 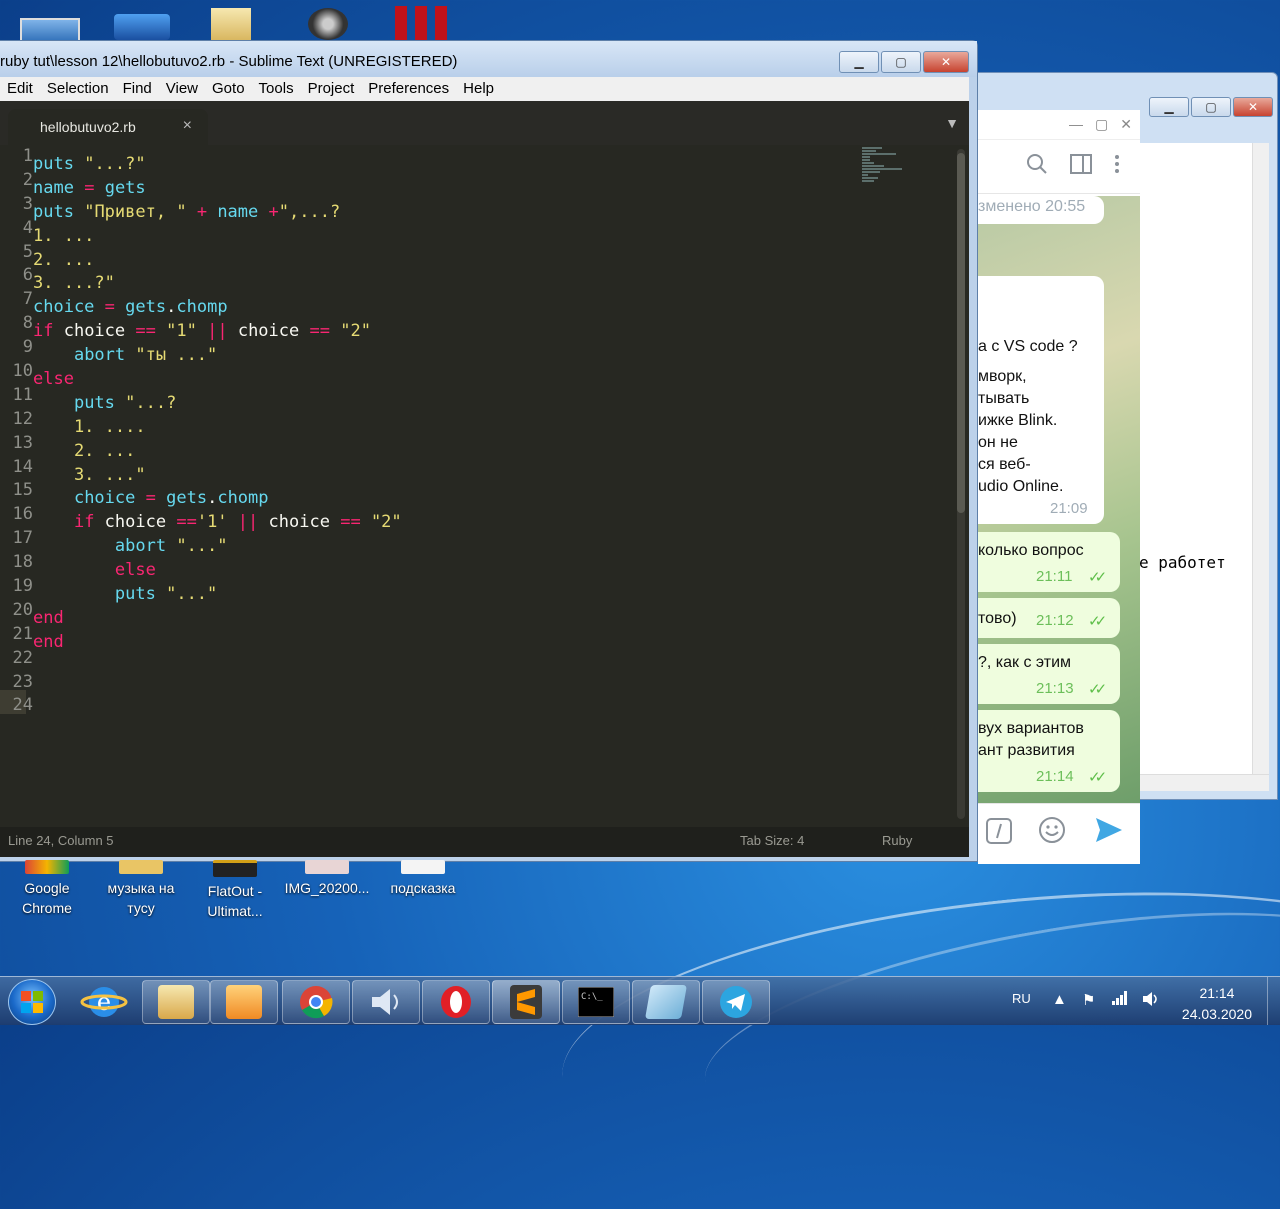 I want to click on code-line: 19 puts "...", so click(x=201, y=589).